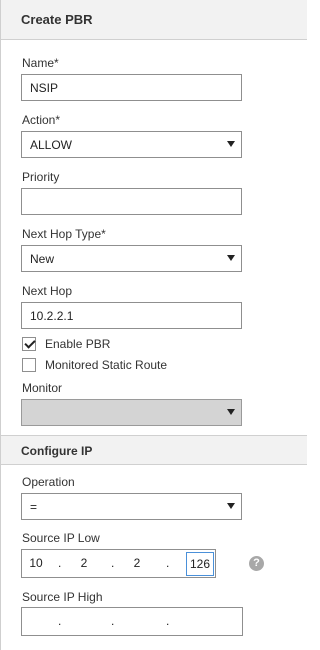  What do you see at coordinates (78, 344) in the screenshot?
I see `enable-pbr-label: Enable PBR` at bounding box center [78, 344].